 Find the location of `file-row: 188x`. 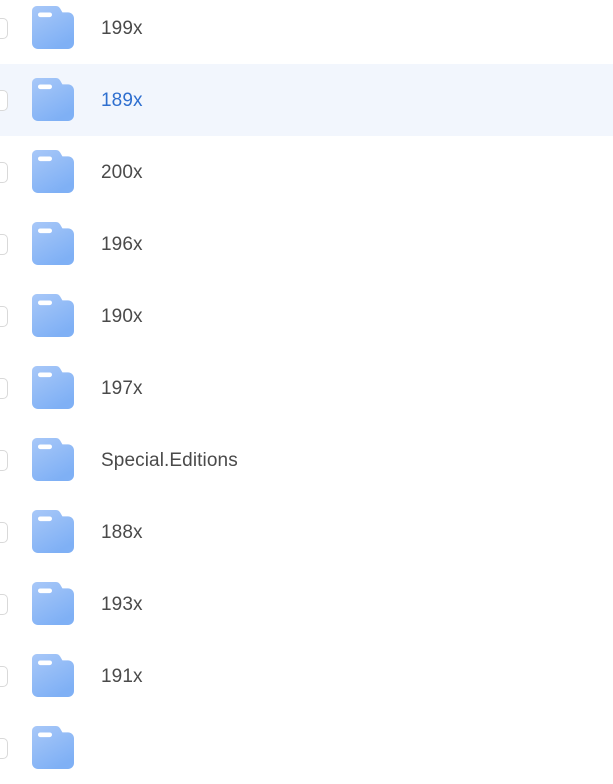

file-row: 188x is located at coordinates (306, 532).